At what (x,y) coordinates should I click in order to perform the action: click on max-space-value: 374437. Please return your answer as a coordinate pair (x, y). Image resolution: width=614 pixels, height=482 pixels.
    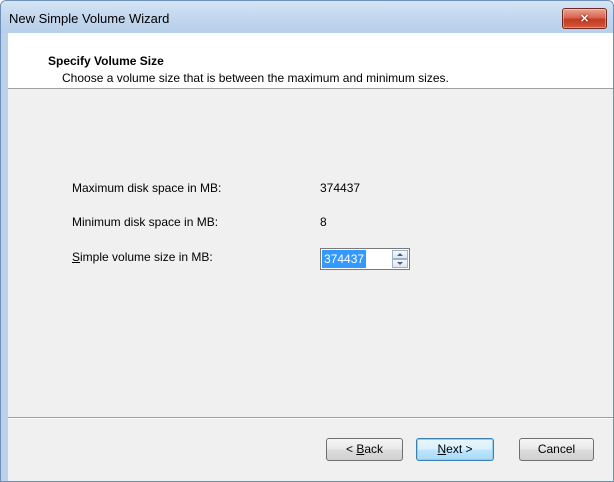
    Looking at the image, I should click on (340, 188).